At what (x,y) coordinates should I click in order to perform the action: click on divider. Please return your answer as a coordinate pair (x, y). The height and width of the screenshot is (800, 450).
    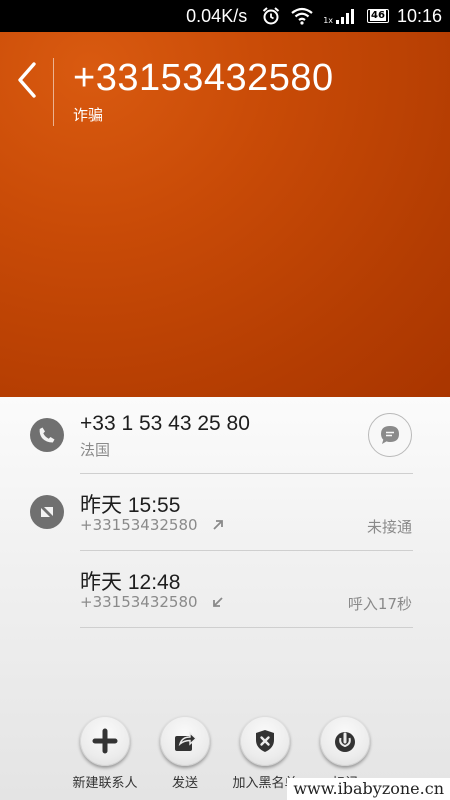
    Looking at the image, I should click on (246, 627).